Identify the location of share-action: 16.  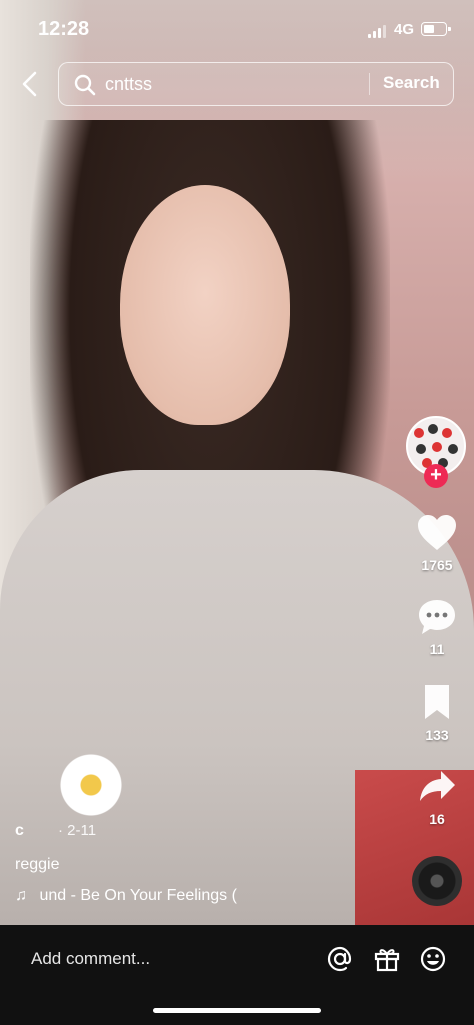
(437, 797).